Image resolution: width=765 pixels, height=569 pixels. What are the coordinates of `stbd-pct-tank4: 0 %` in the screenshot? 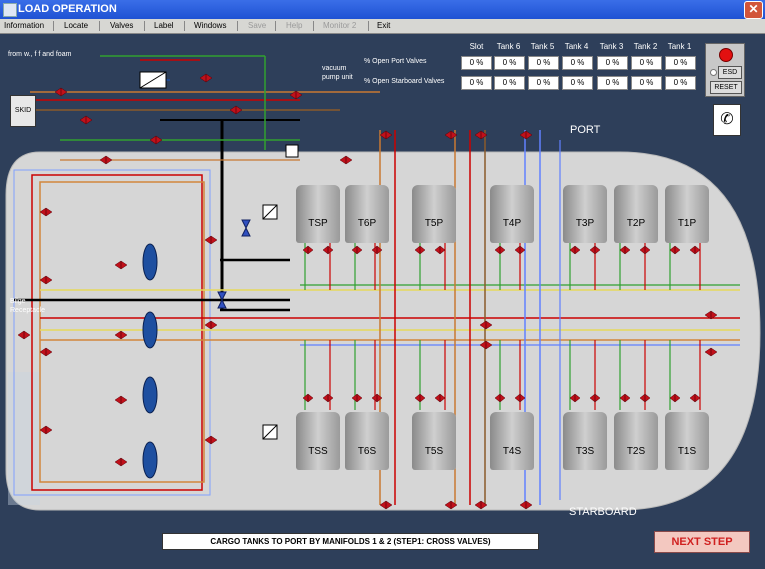 It's located at (577, 83).